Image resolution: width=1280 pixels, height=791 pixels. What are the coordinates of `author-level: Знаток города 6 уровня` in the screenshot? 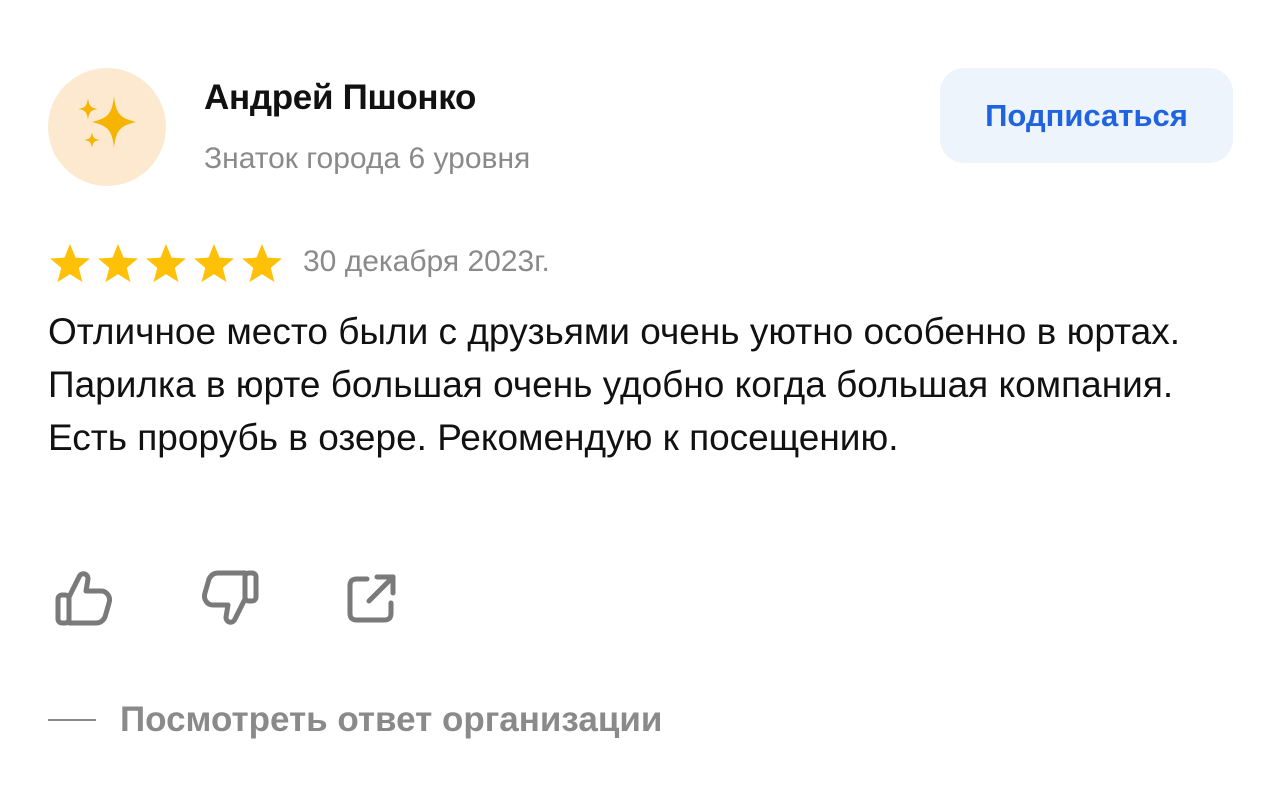 It's located at (367, 158).